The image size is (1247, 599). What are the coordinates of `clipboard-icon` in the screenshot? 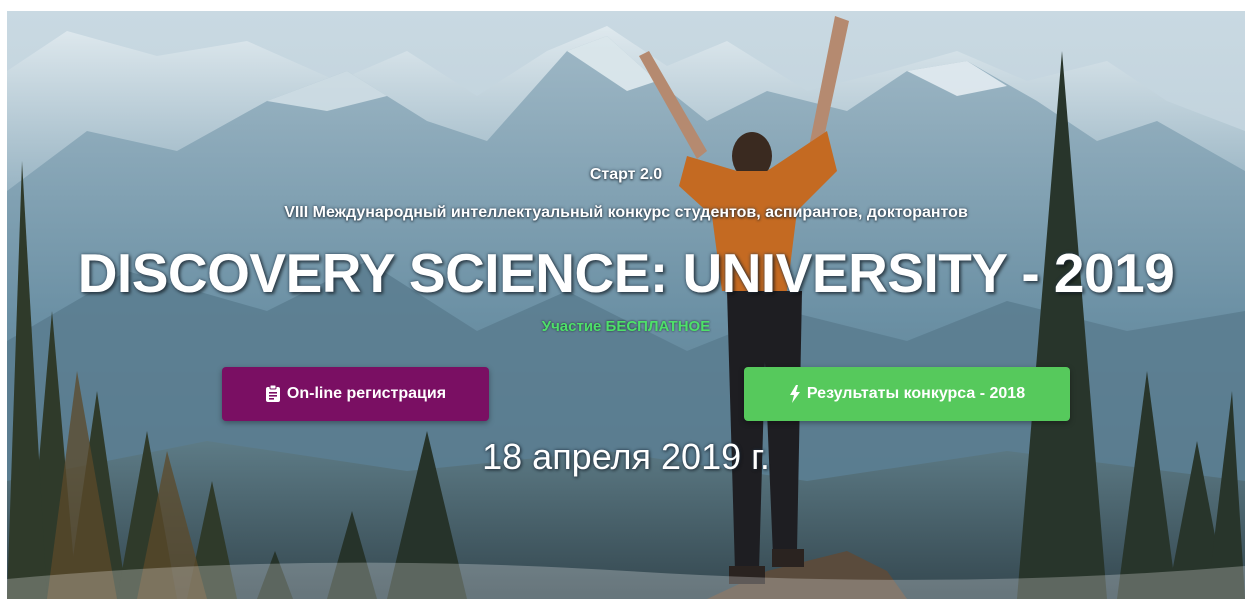 It's located at (273, 394).